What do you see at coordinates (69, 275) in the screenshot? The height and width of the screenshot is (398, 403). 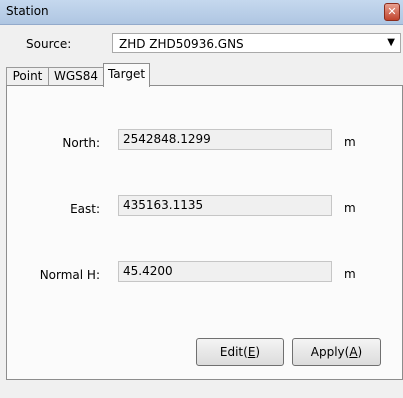 I see `normal-h-label: Normal H:` at bounding box center [69, 275].